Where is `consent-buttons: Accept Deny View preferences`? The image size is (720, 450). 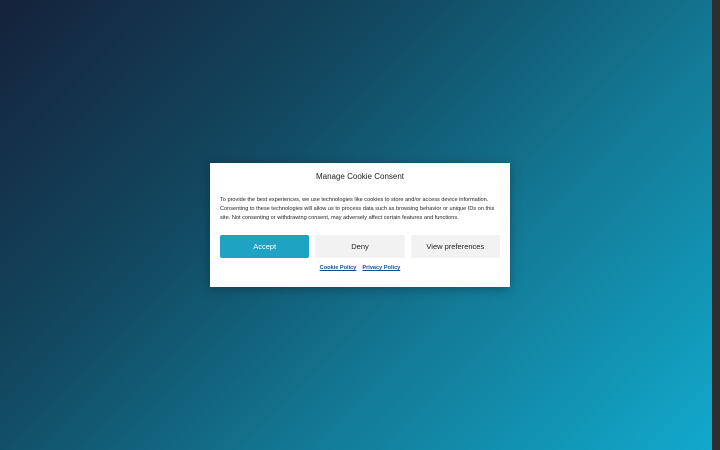 consent-buttons: Accept Deny View preferences is located at coordinates (360, 246).